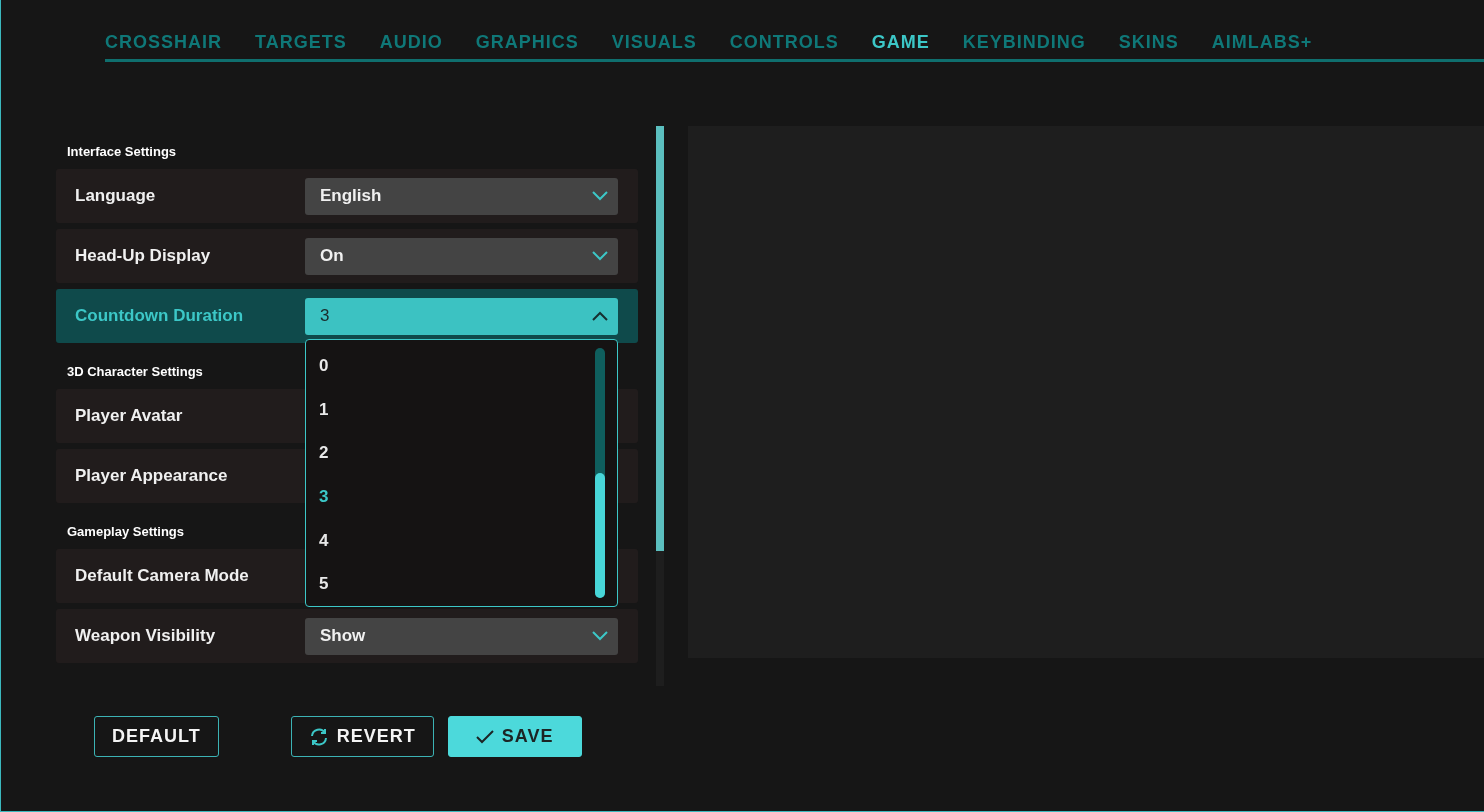 The height and width of the screenshot is (812, 1484). Describe the element at coordinates (362, 736) in the screenshot. I see `revert-button: REVERT` at that location.